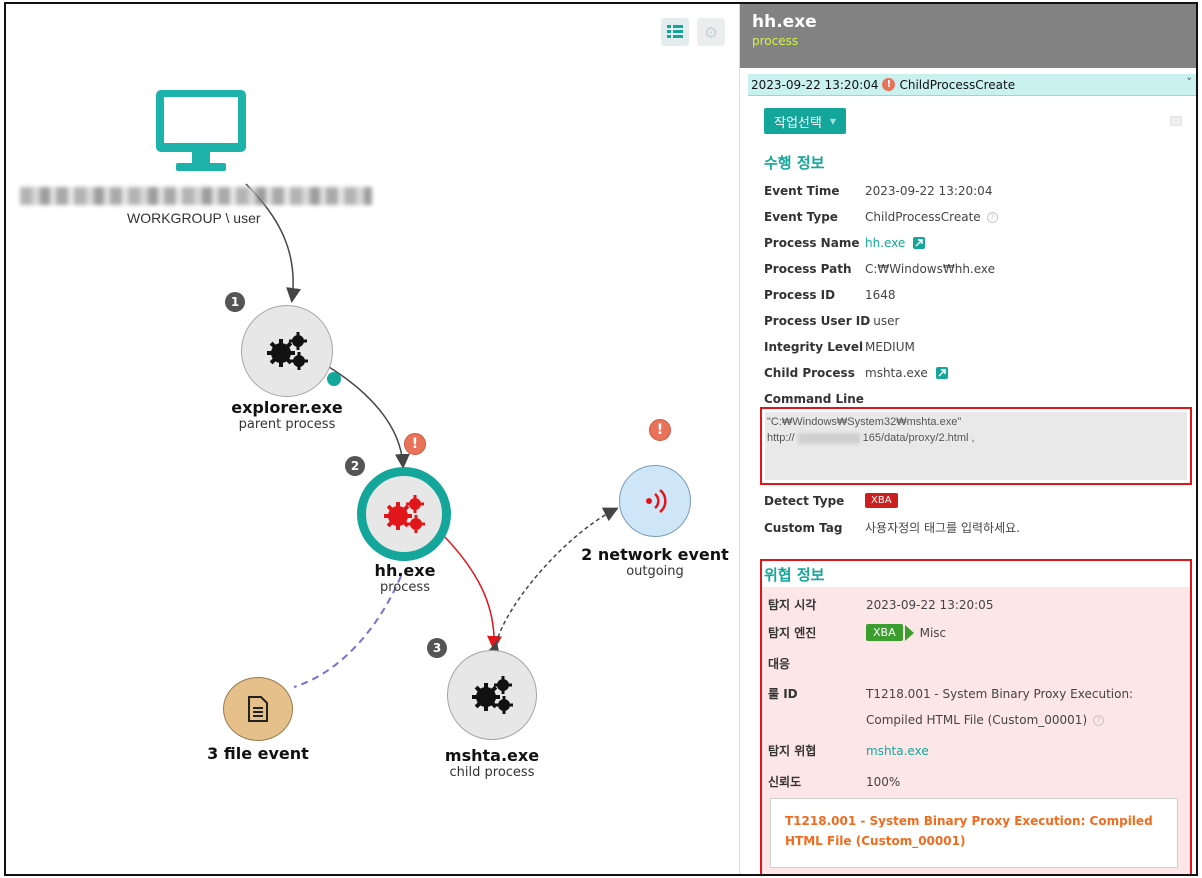  I want to click on gear-icon: ⚙, so click(711, 32).